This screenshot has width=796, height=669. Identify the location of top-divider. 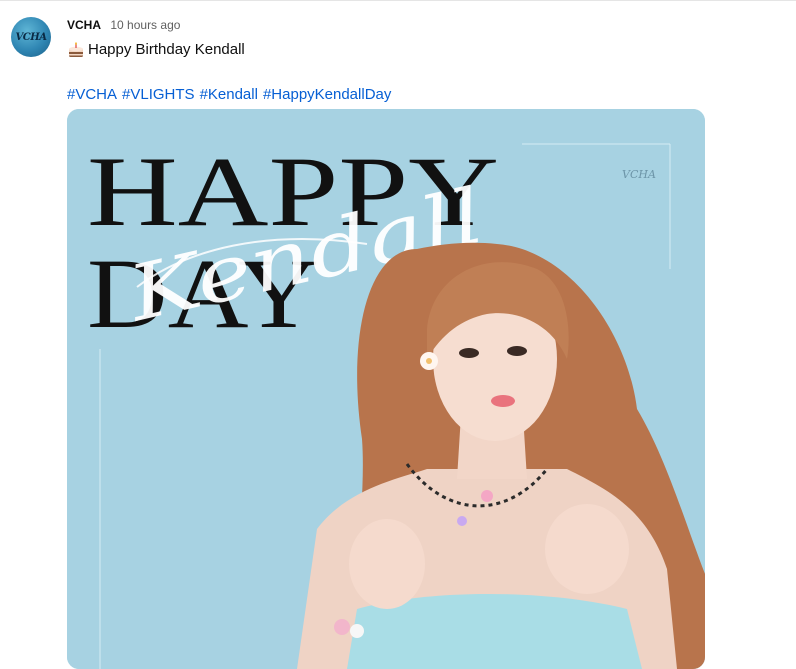
(398, 0).